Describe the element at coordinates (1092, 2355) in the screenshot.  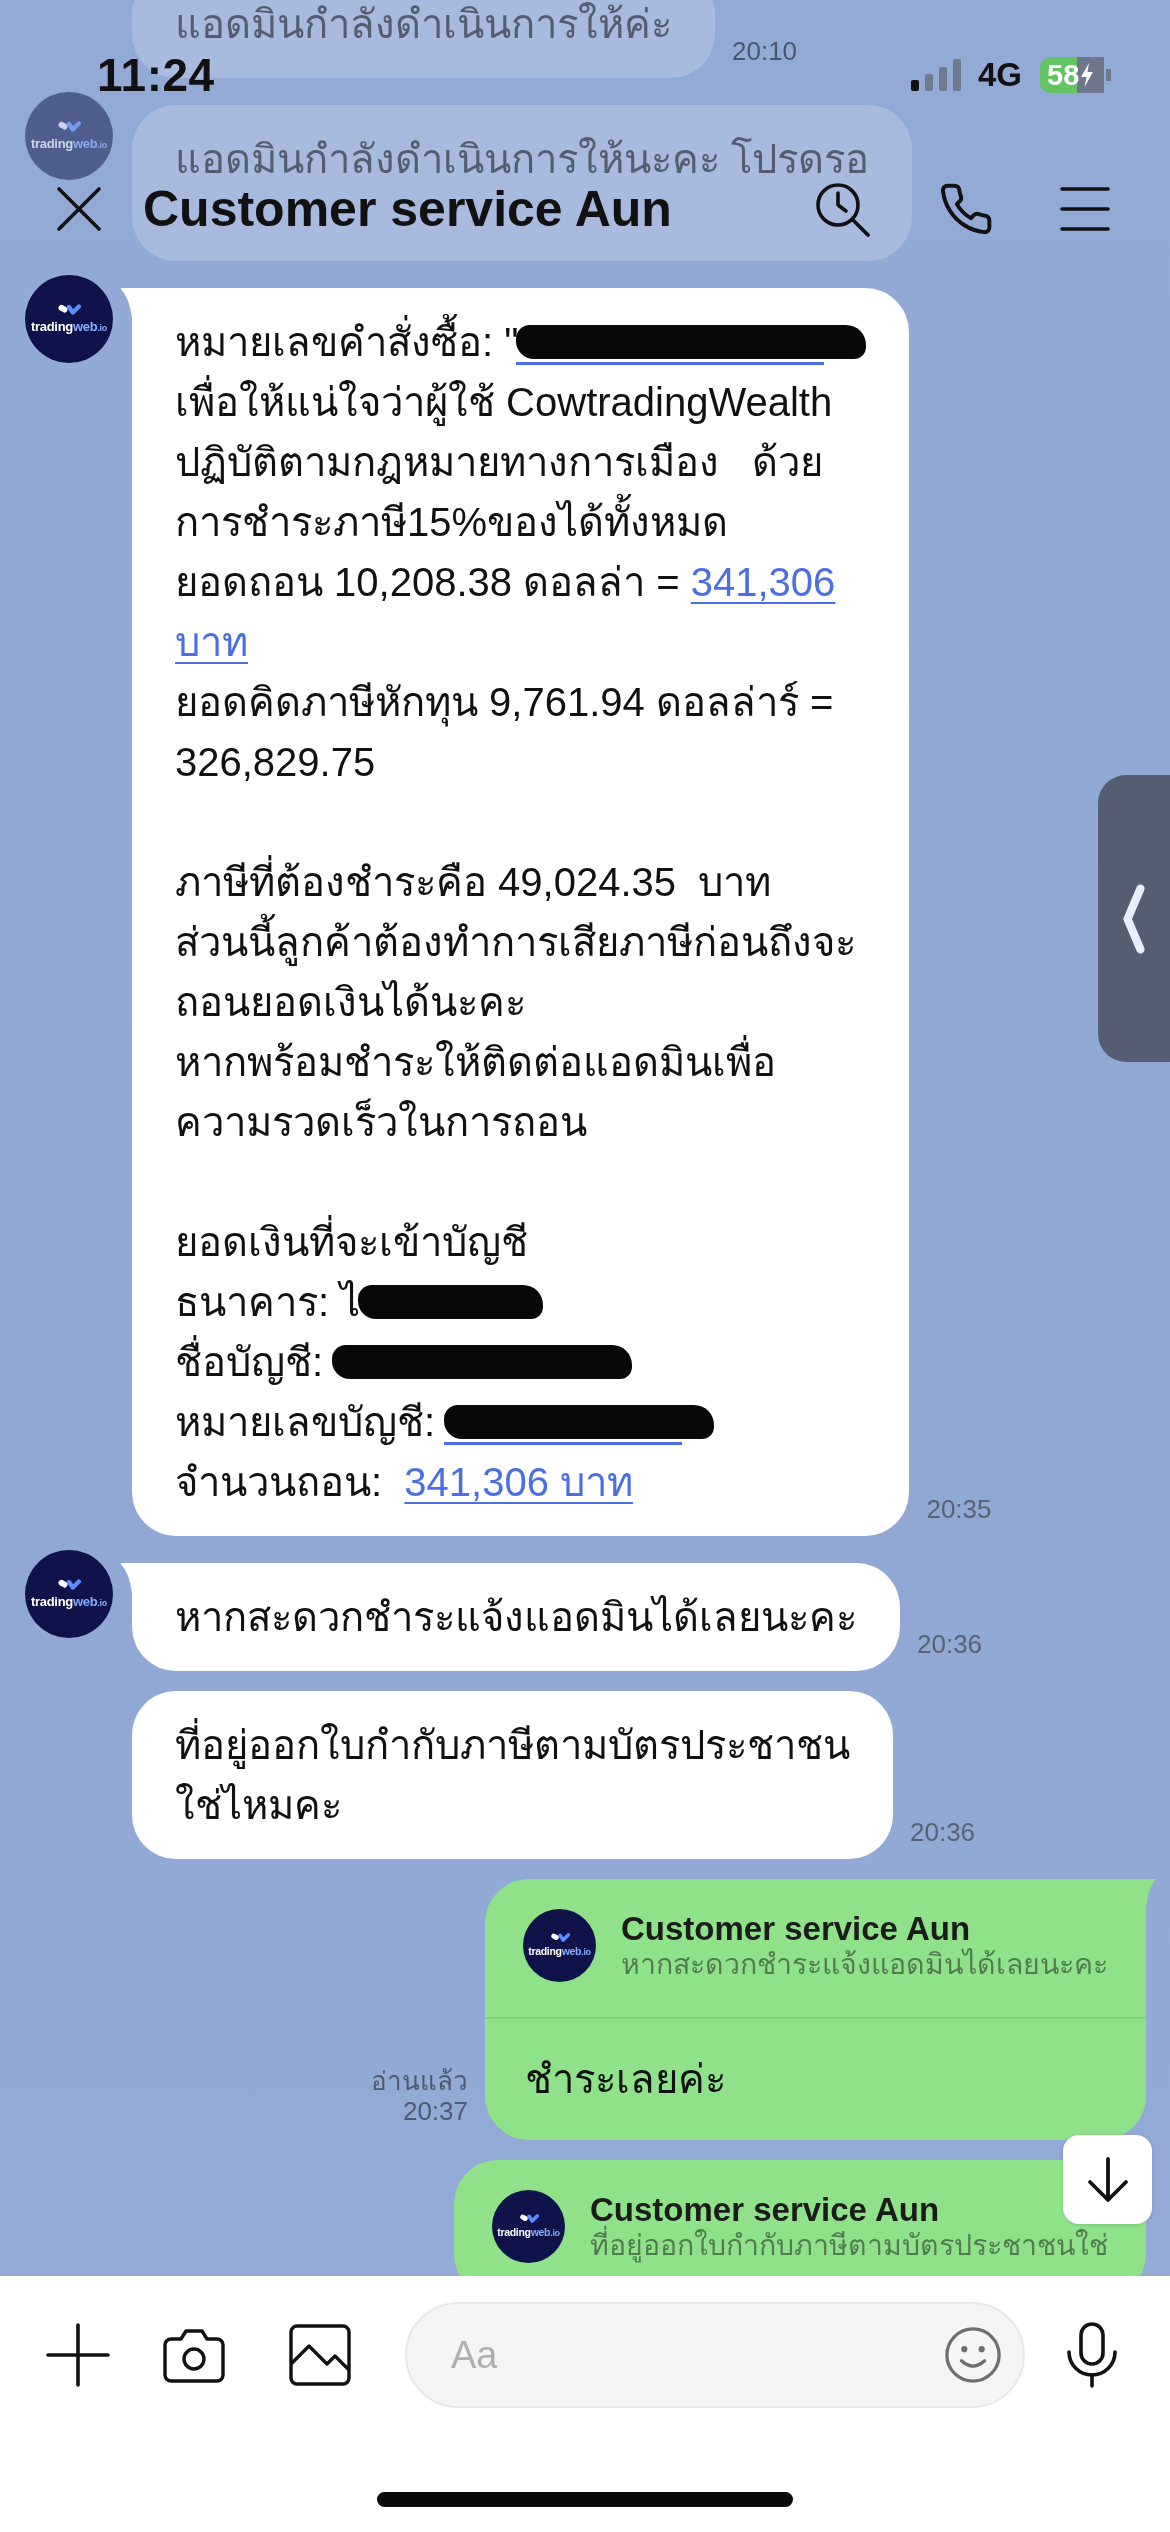
I see `microphone-icon` at that location.